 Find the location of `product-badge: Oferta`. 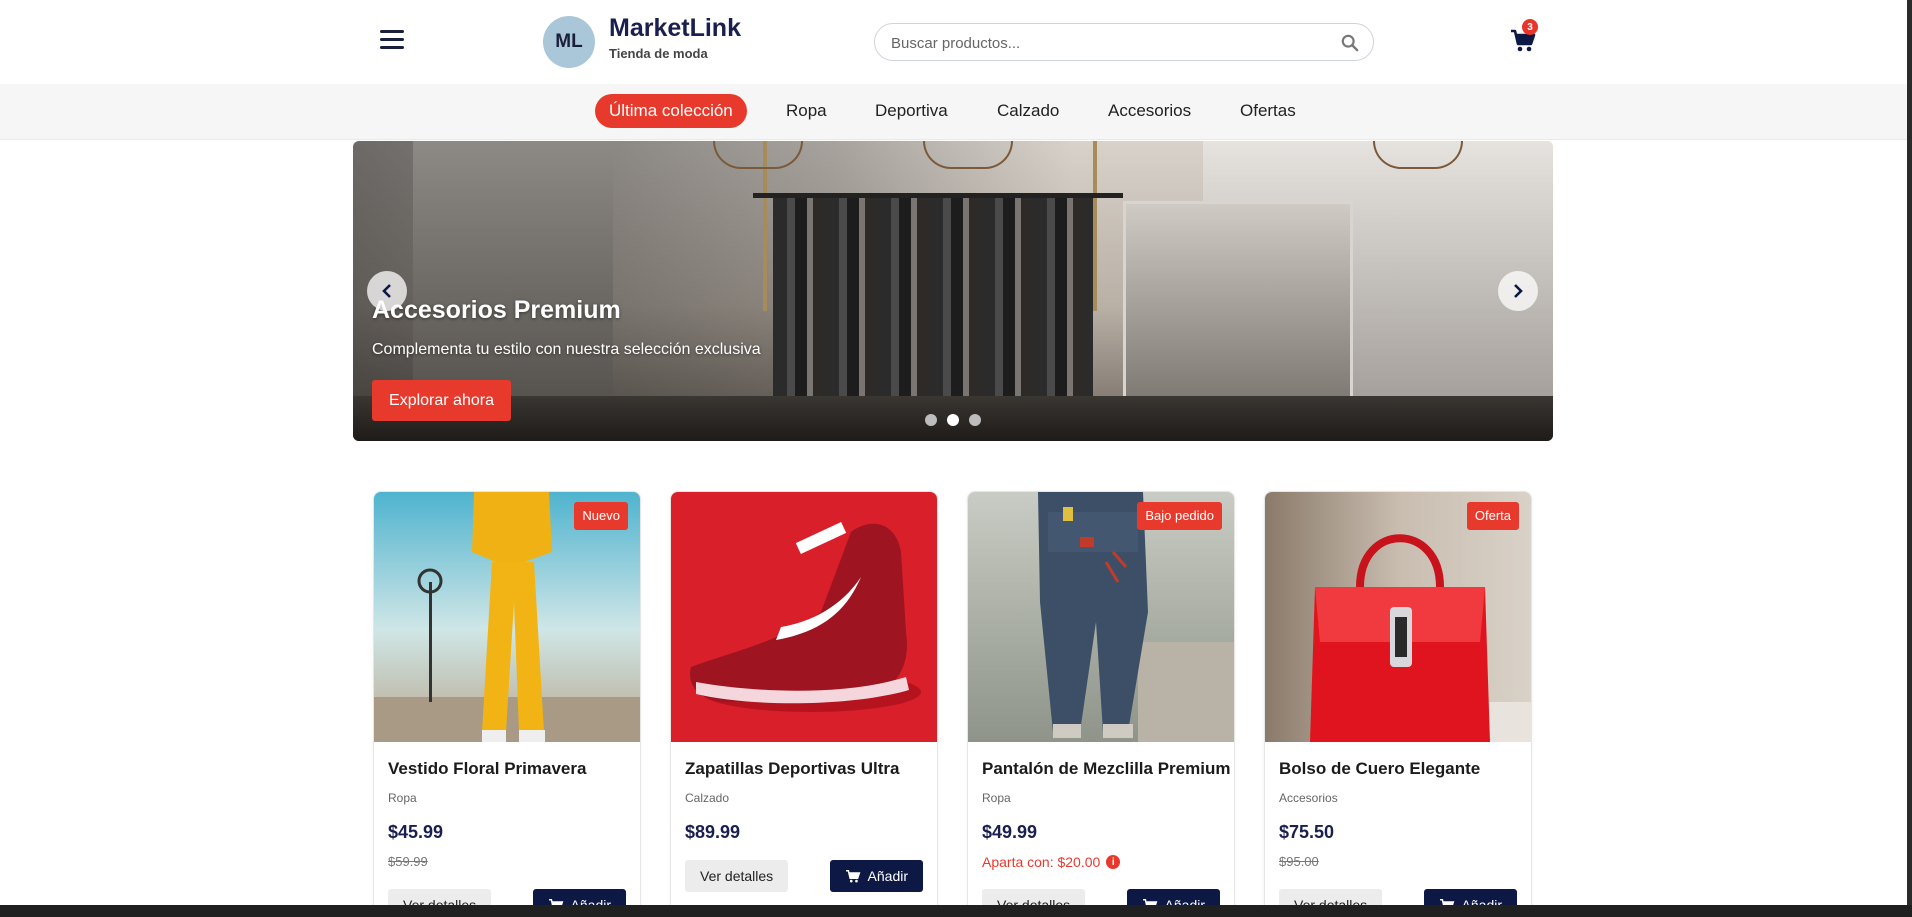

product-badge: Oferta is located at coordinates (1492, 516).